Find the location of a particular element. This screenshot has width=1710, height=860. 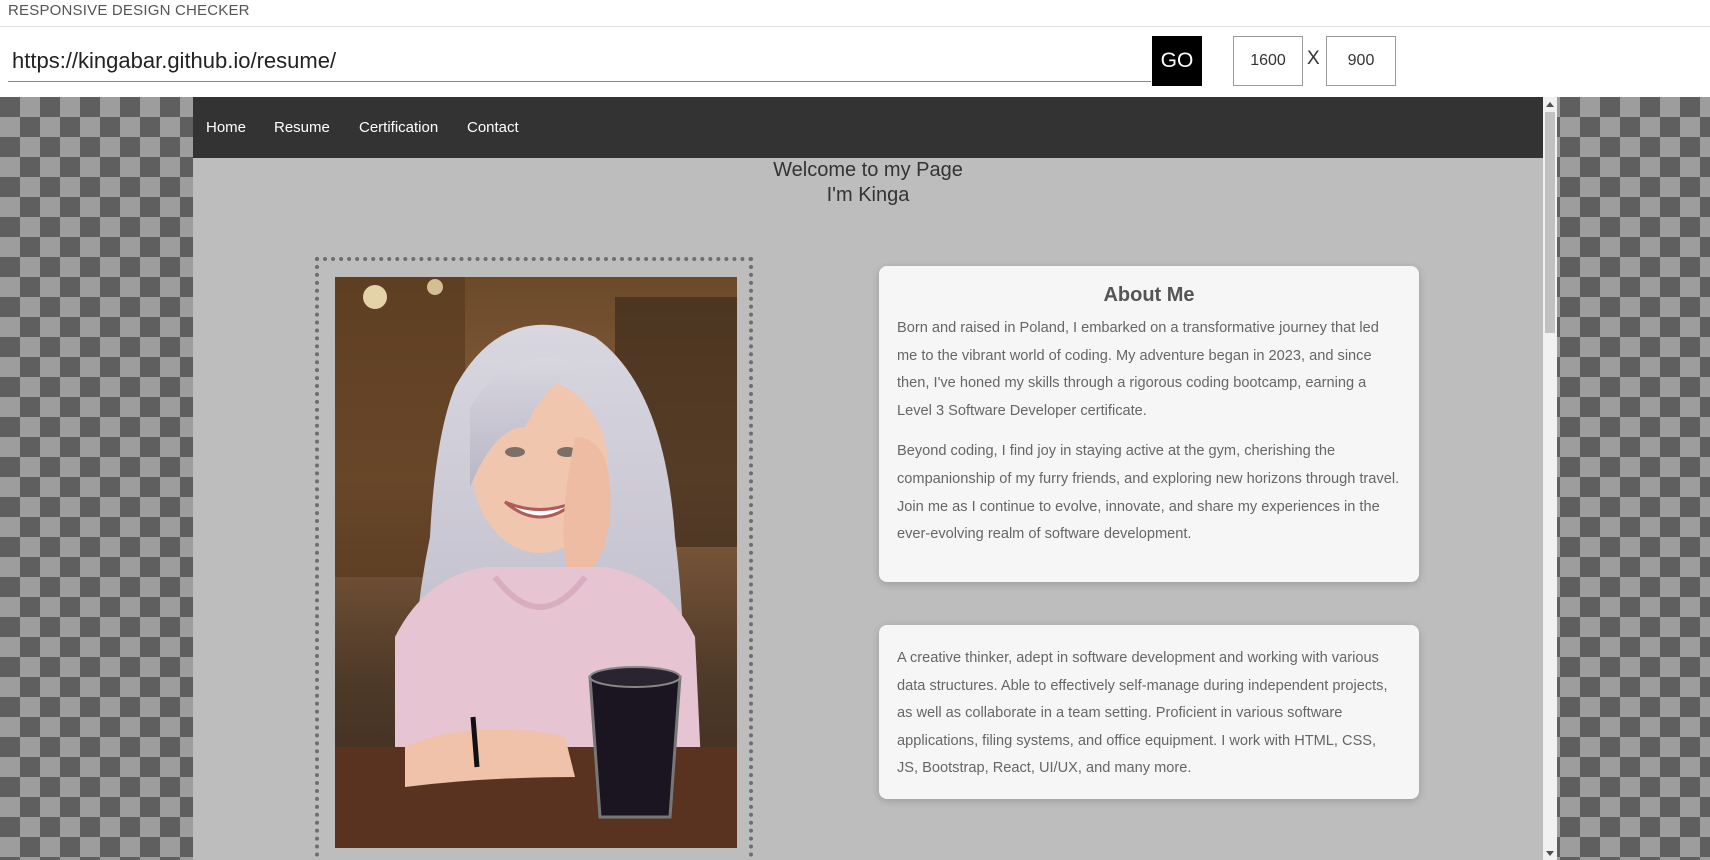

header-divider is located at coordinates (855, 26).